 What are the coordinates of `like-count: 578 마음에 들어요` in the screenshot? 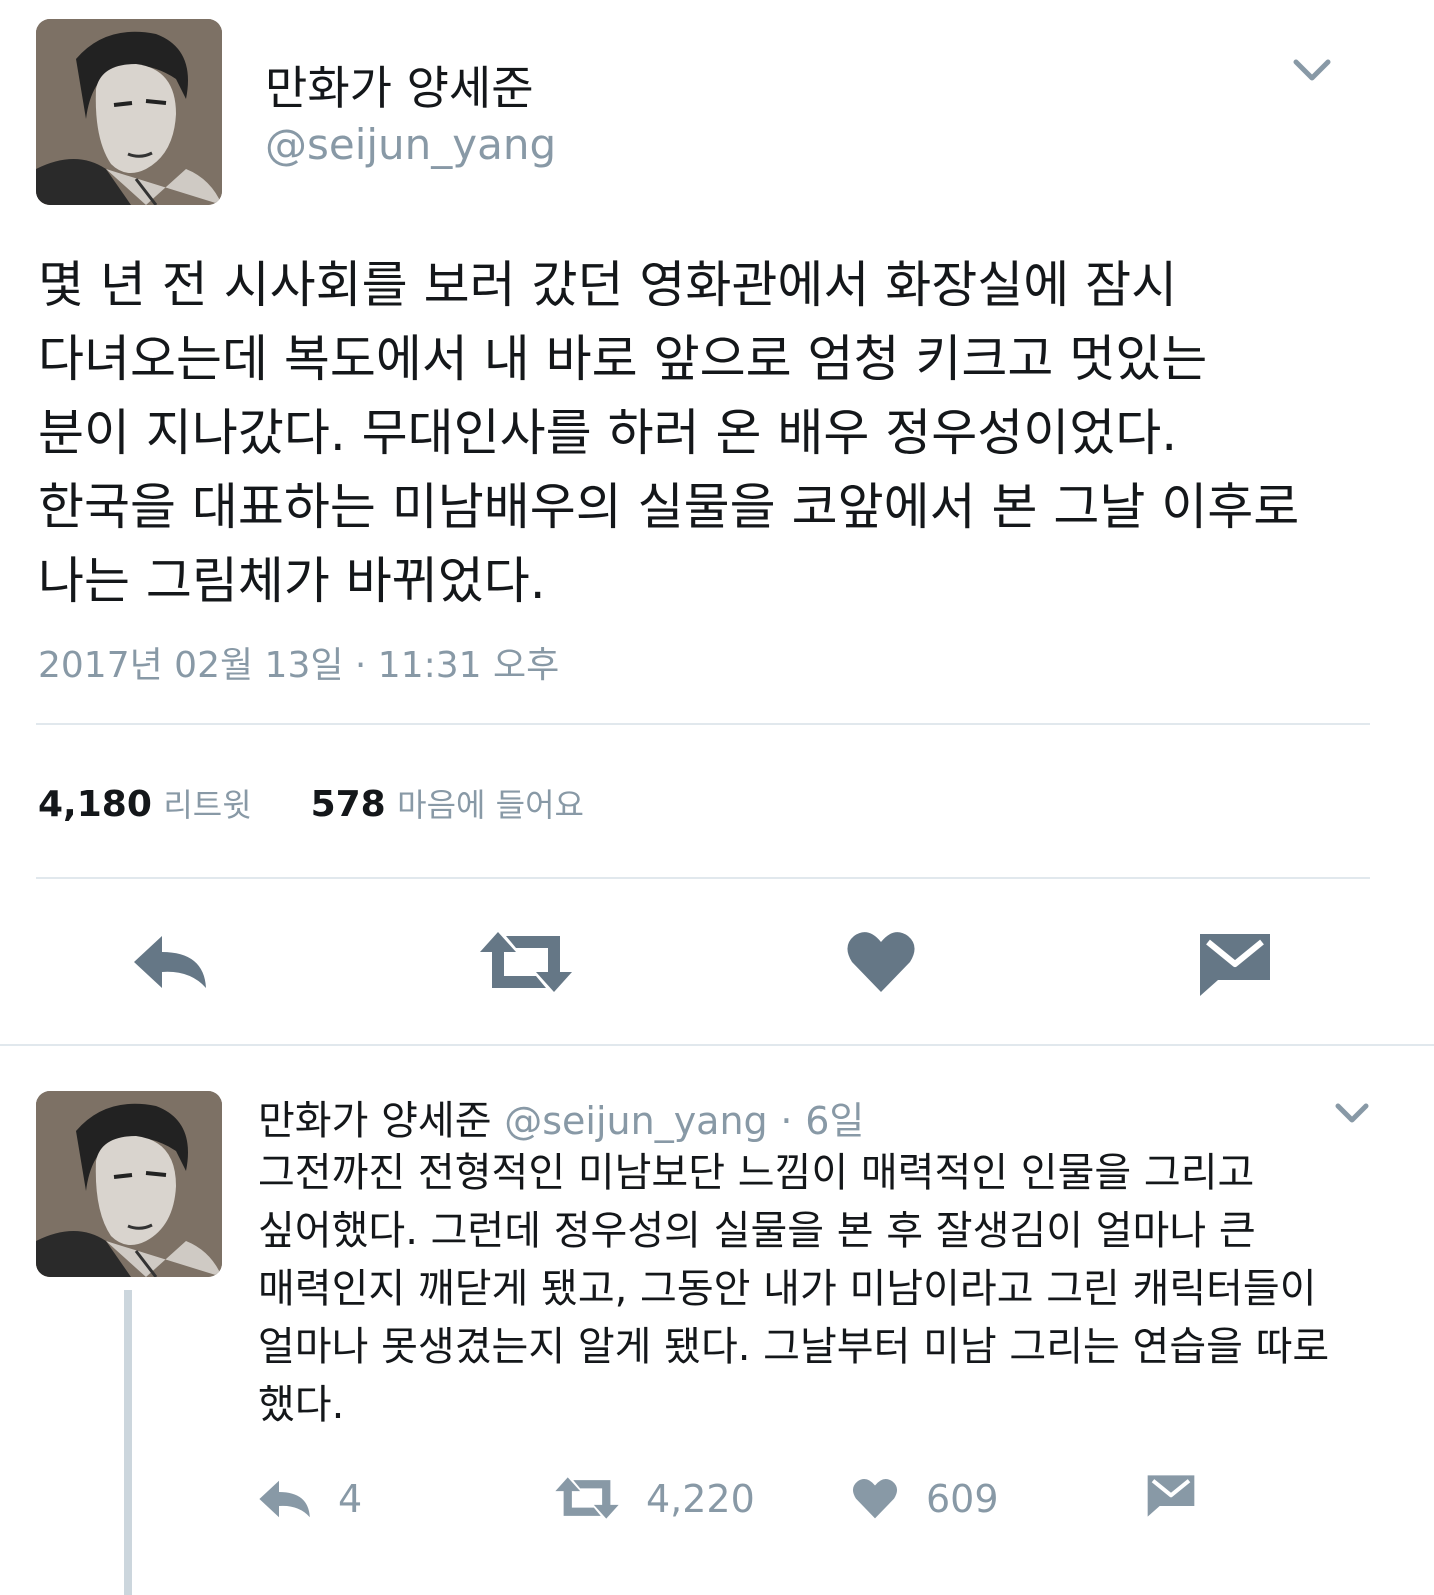 It's located at (447, 804).